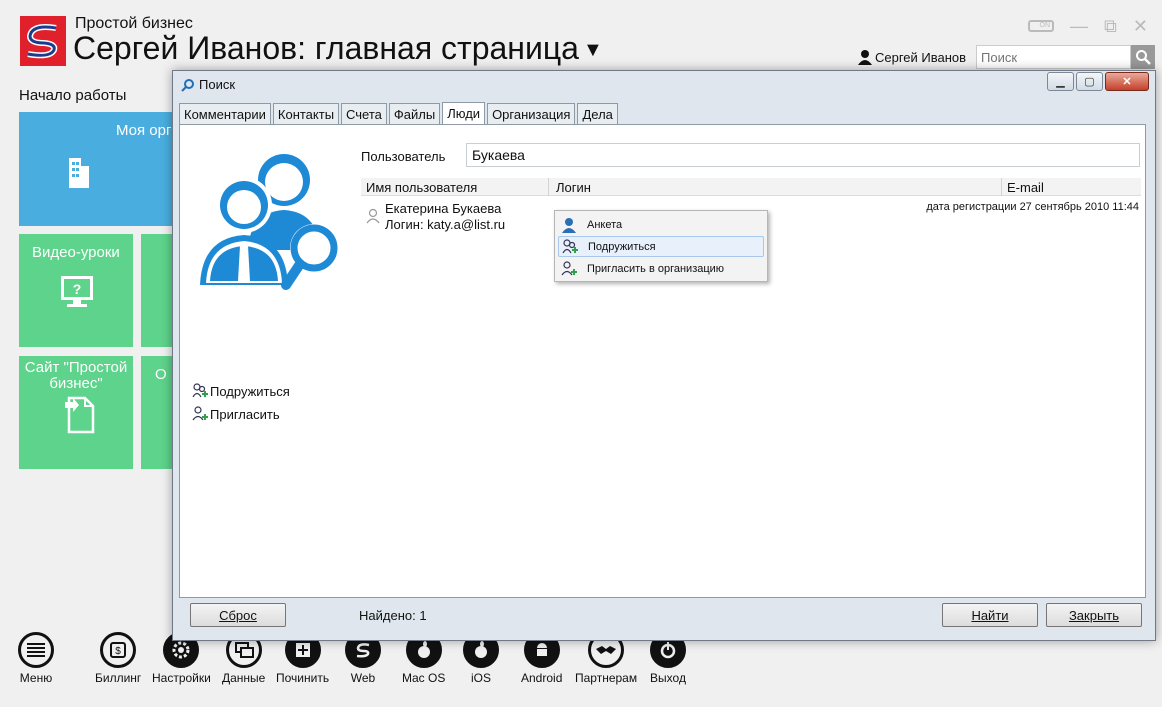  I want to click on tab-people: Люди, so click(464, 113).